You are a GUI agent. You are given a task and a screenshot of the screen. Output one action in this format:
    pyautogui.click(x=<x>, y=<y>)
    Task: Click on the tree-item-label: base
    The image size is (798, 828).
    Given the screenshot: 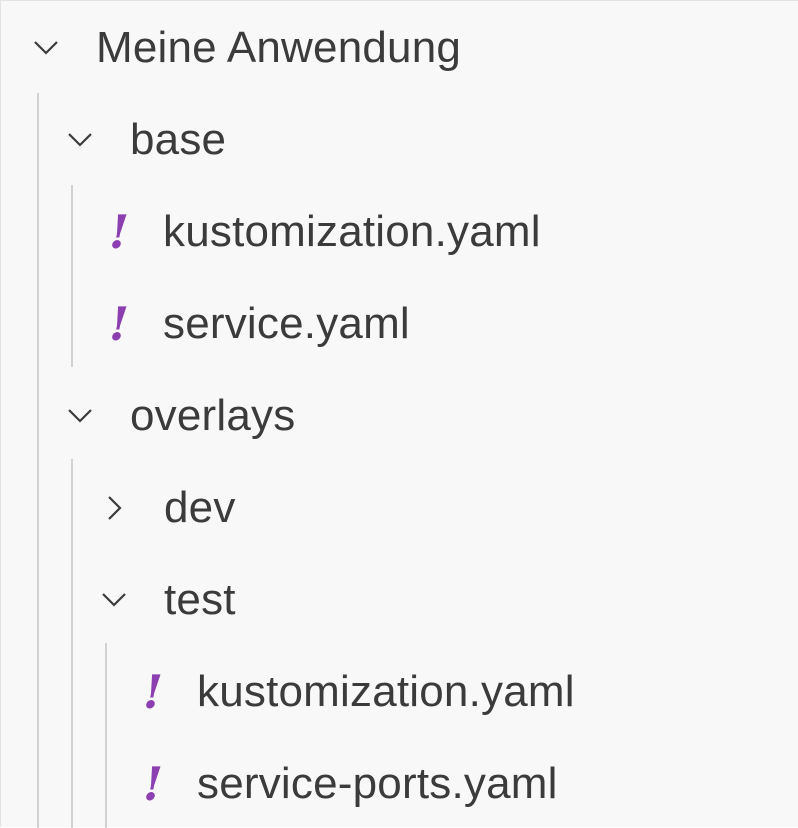 What is the action you would take?
    pyautogui.click(x=178, y=139)
    